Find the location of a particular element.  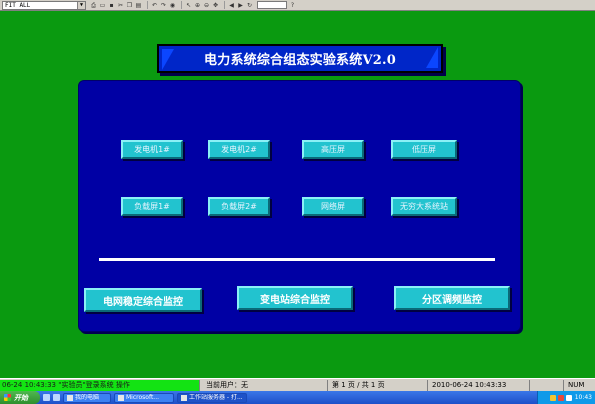

help-icon: ? is located at coordinates (292, 5).